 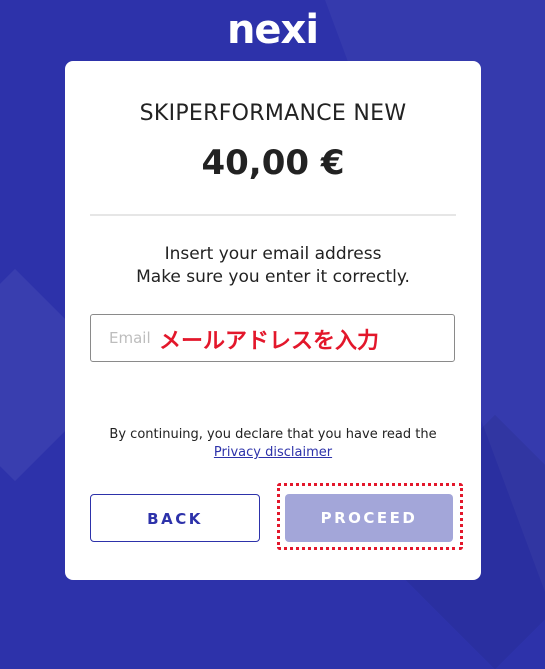 What do you see at coordinates (175, 518) in the screenshot?
I see `back-button: BACK` at bounding box center [175, 518].